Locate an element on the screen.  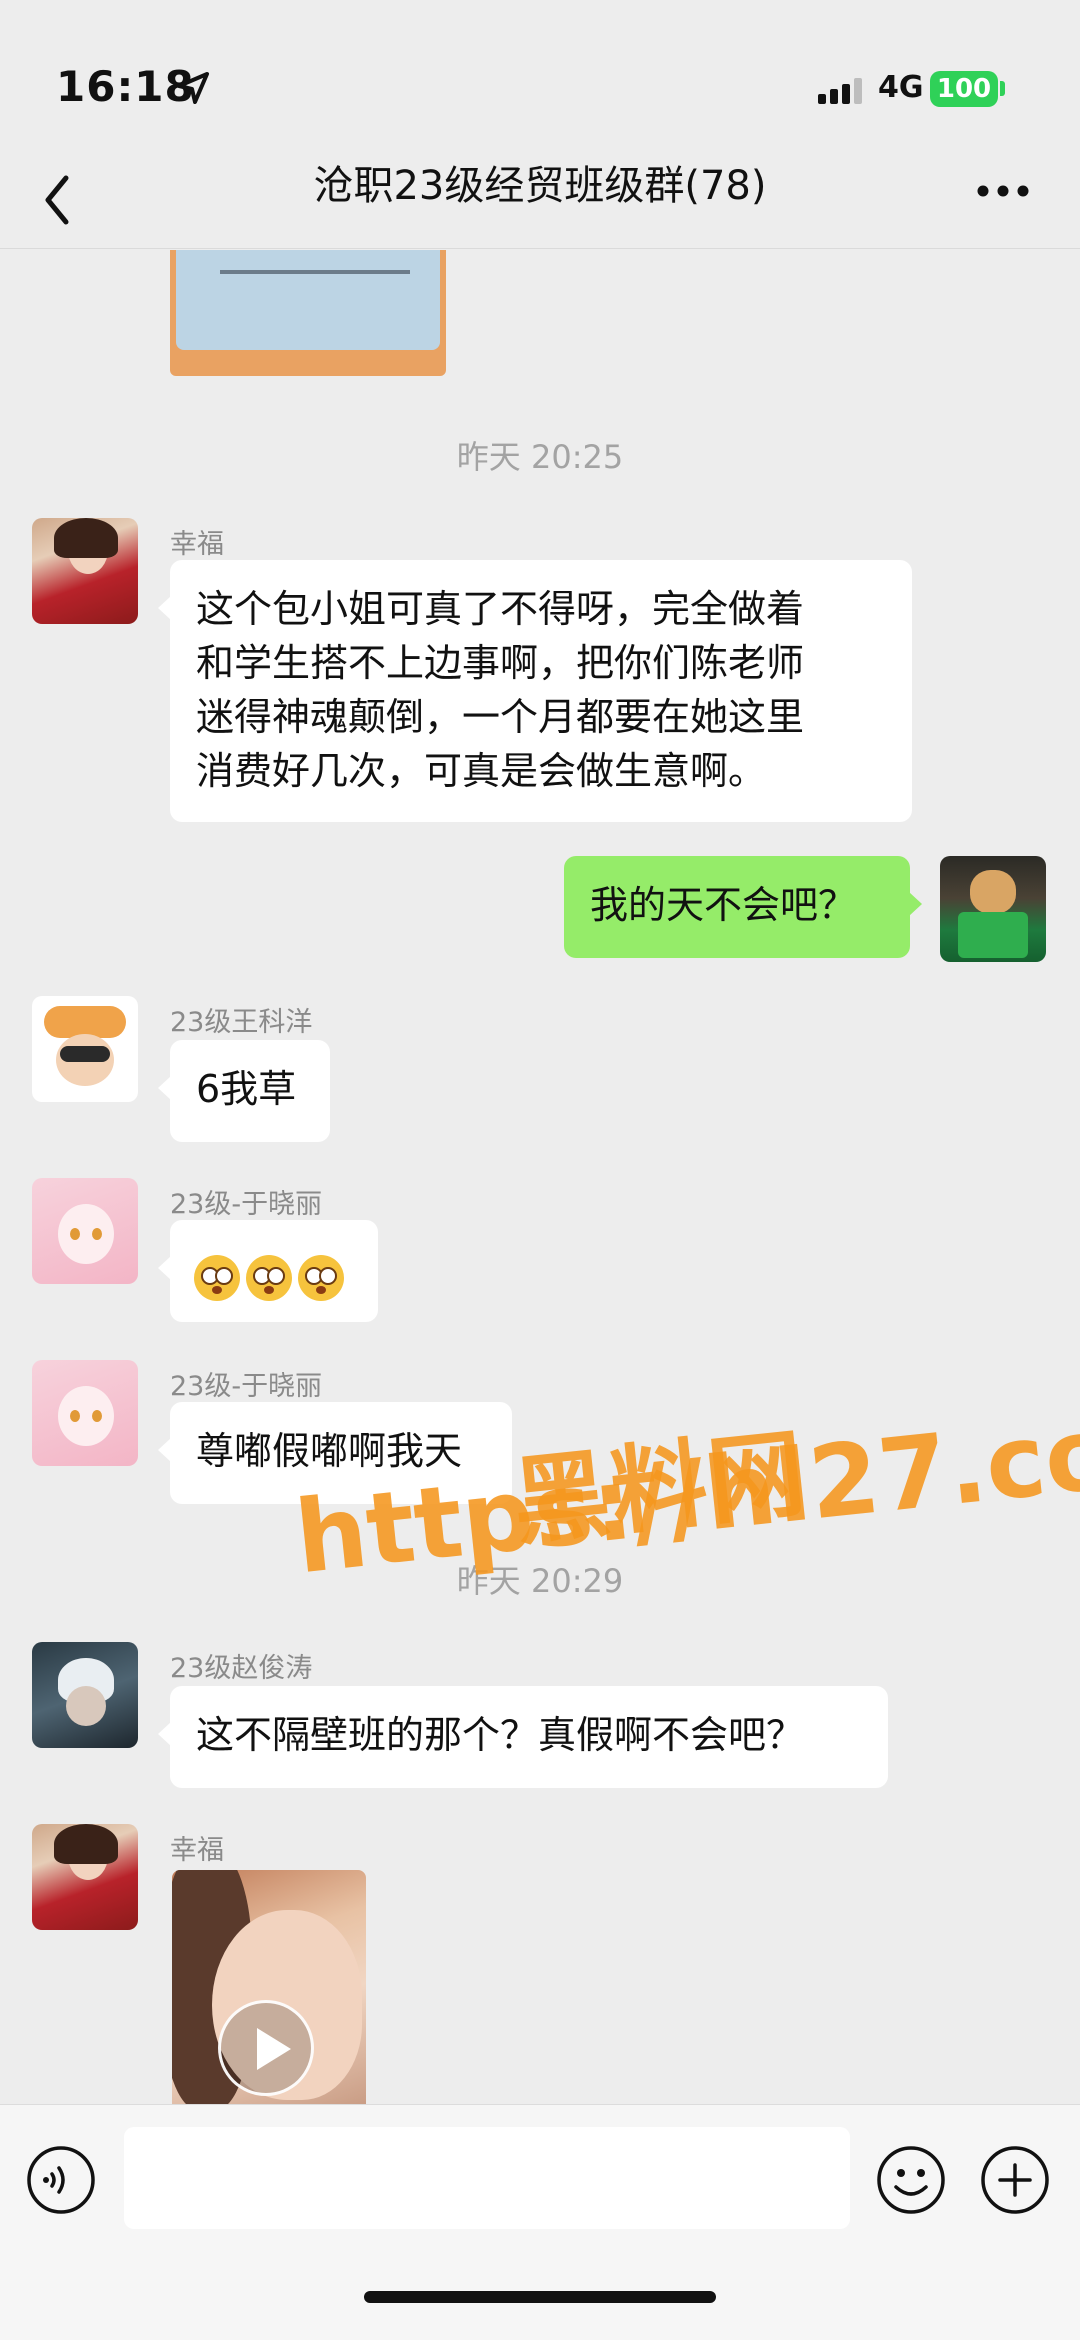
message-bubble: 这不隔壁班的那个？真假啊不会吧？ is located at coordinates (523, 1737).